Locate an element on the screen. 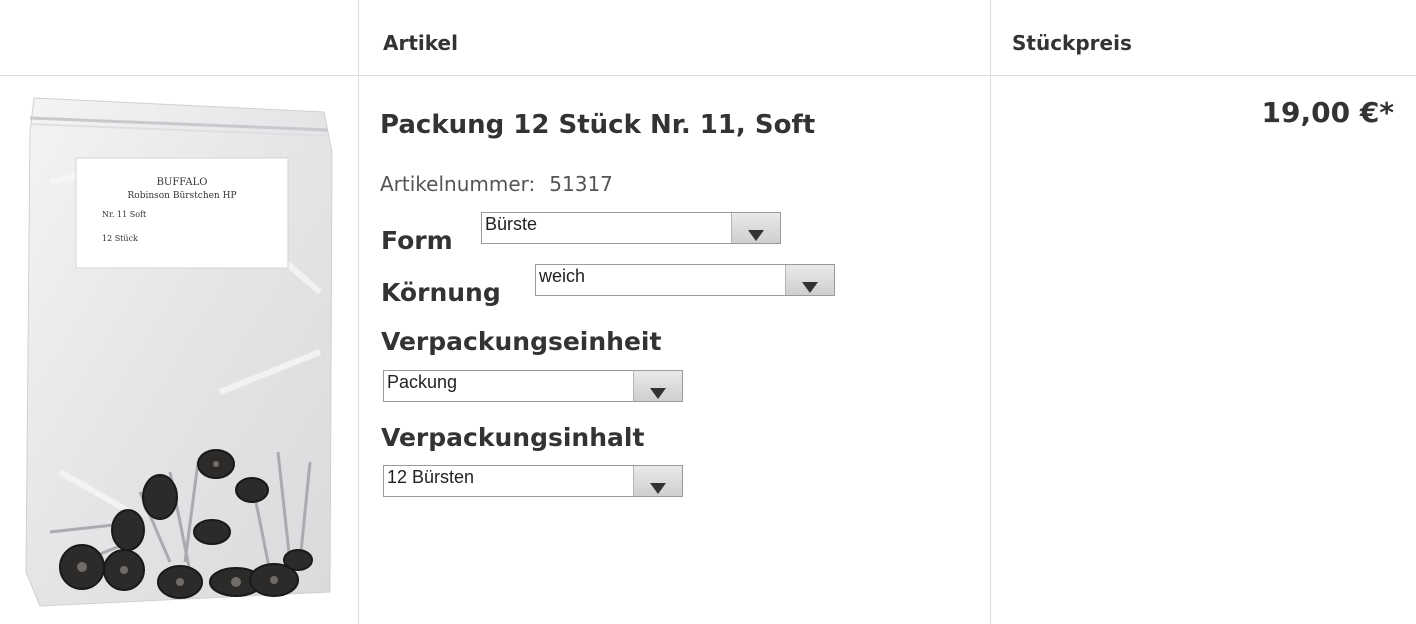  koernung-select: weich is located at coordinates (685, 280).